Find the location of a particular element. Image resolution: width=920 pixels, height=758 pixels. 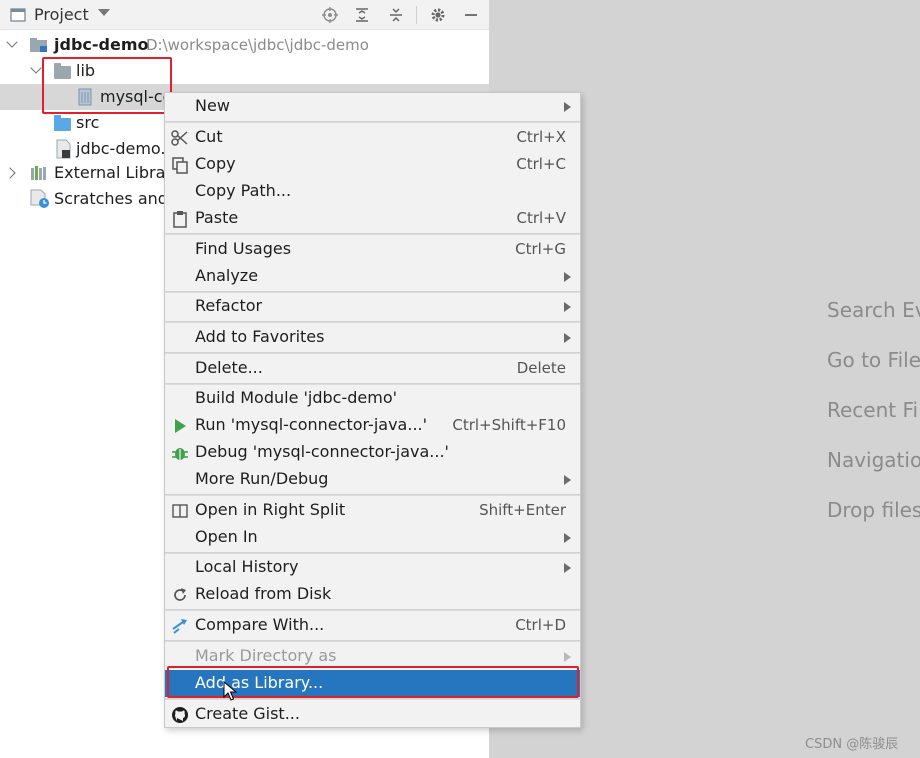

menu-item-find-usages: Find Usages Ctrl+G is located at coordinates (372, 249).